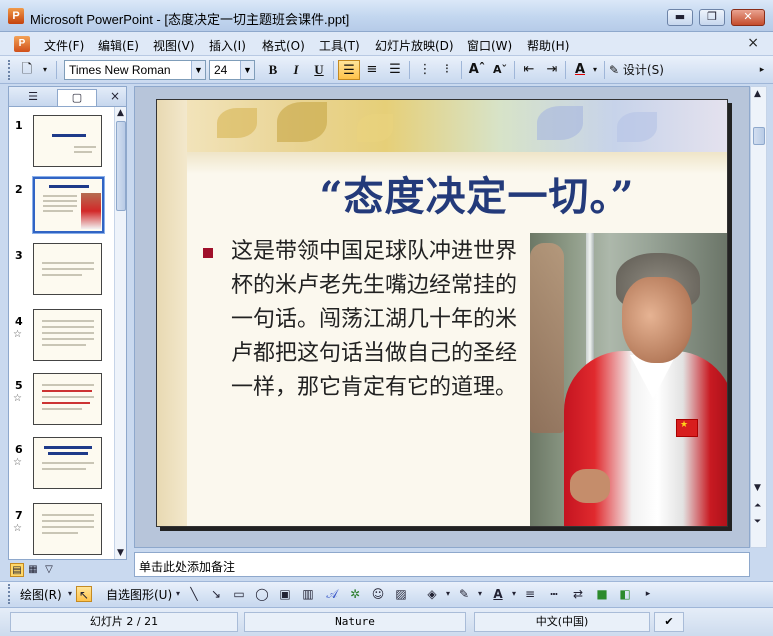 The height and width of the screenshot is (636, 773). Describe the element at coordinates (273, 70) in the screenshot. I see `bold-button: B` at that location.